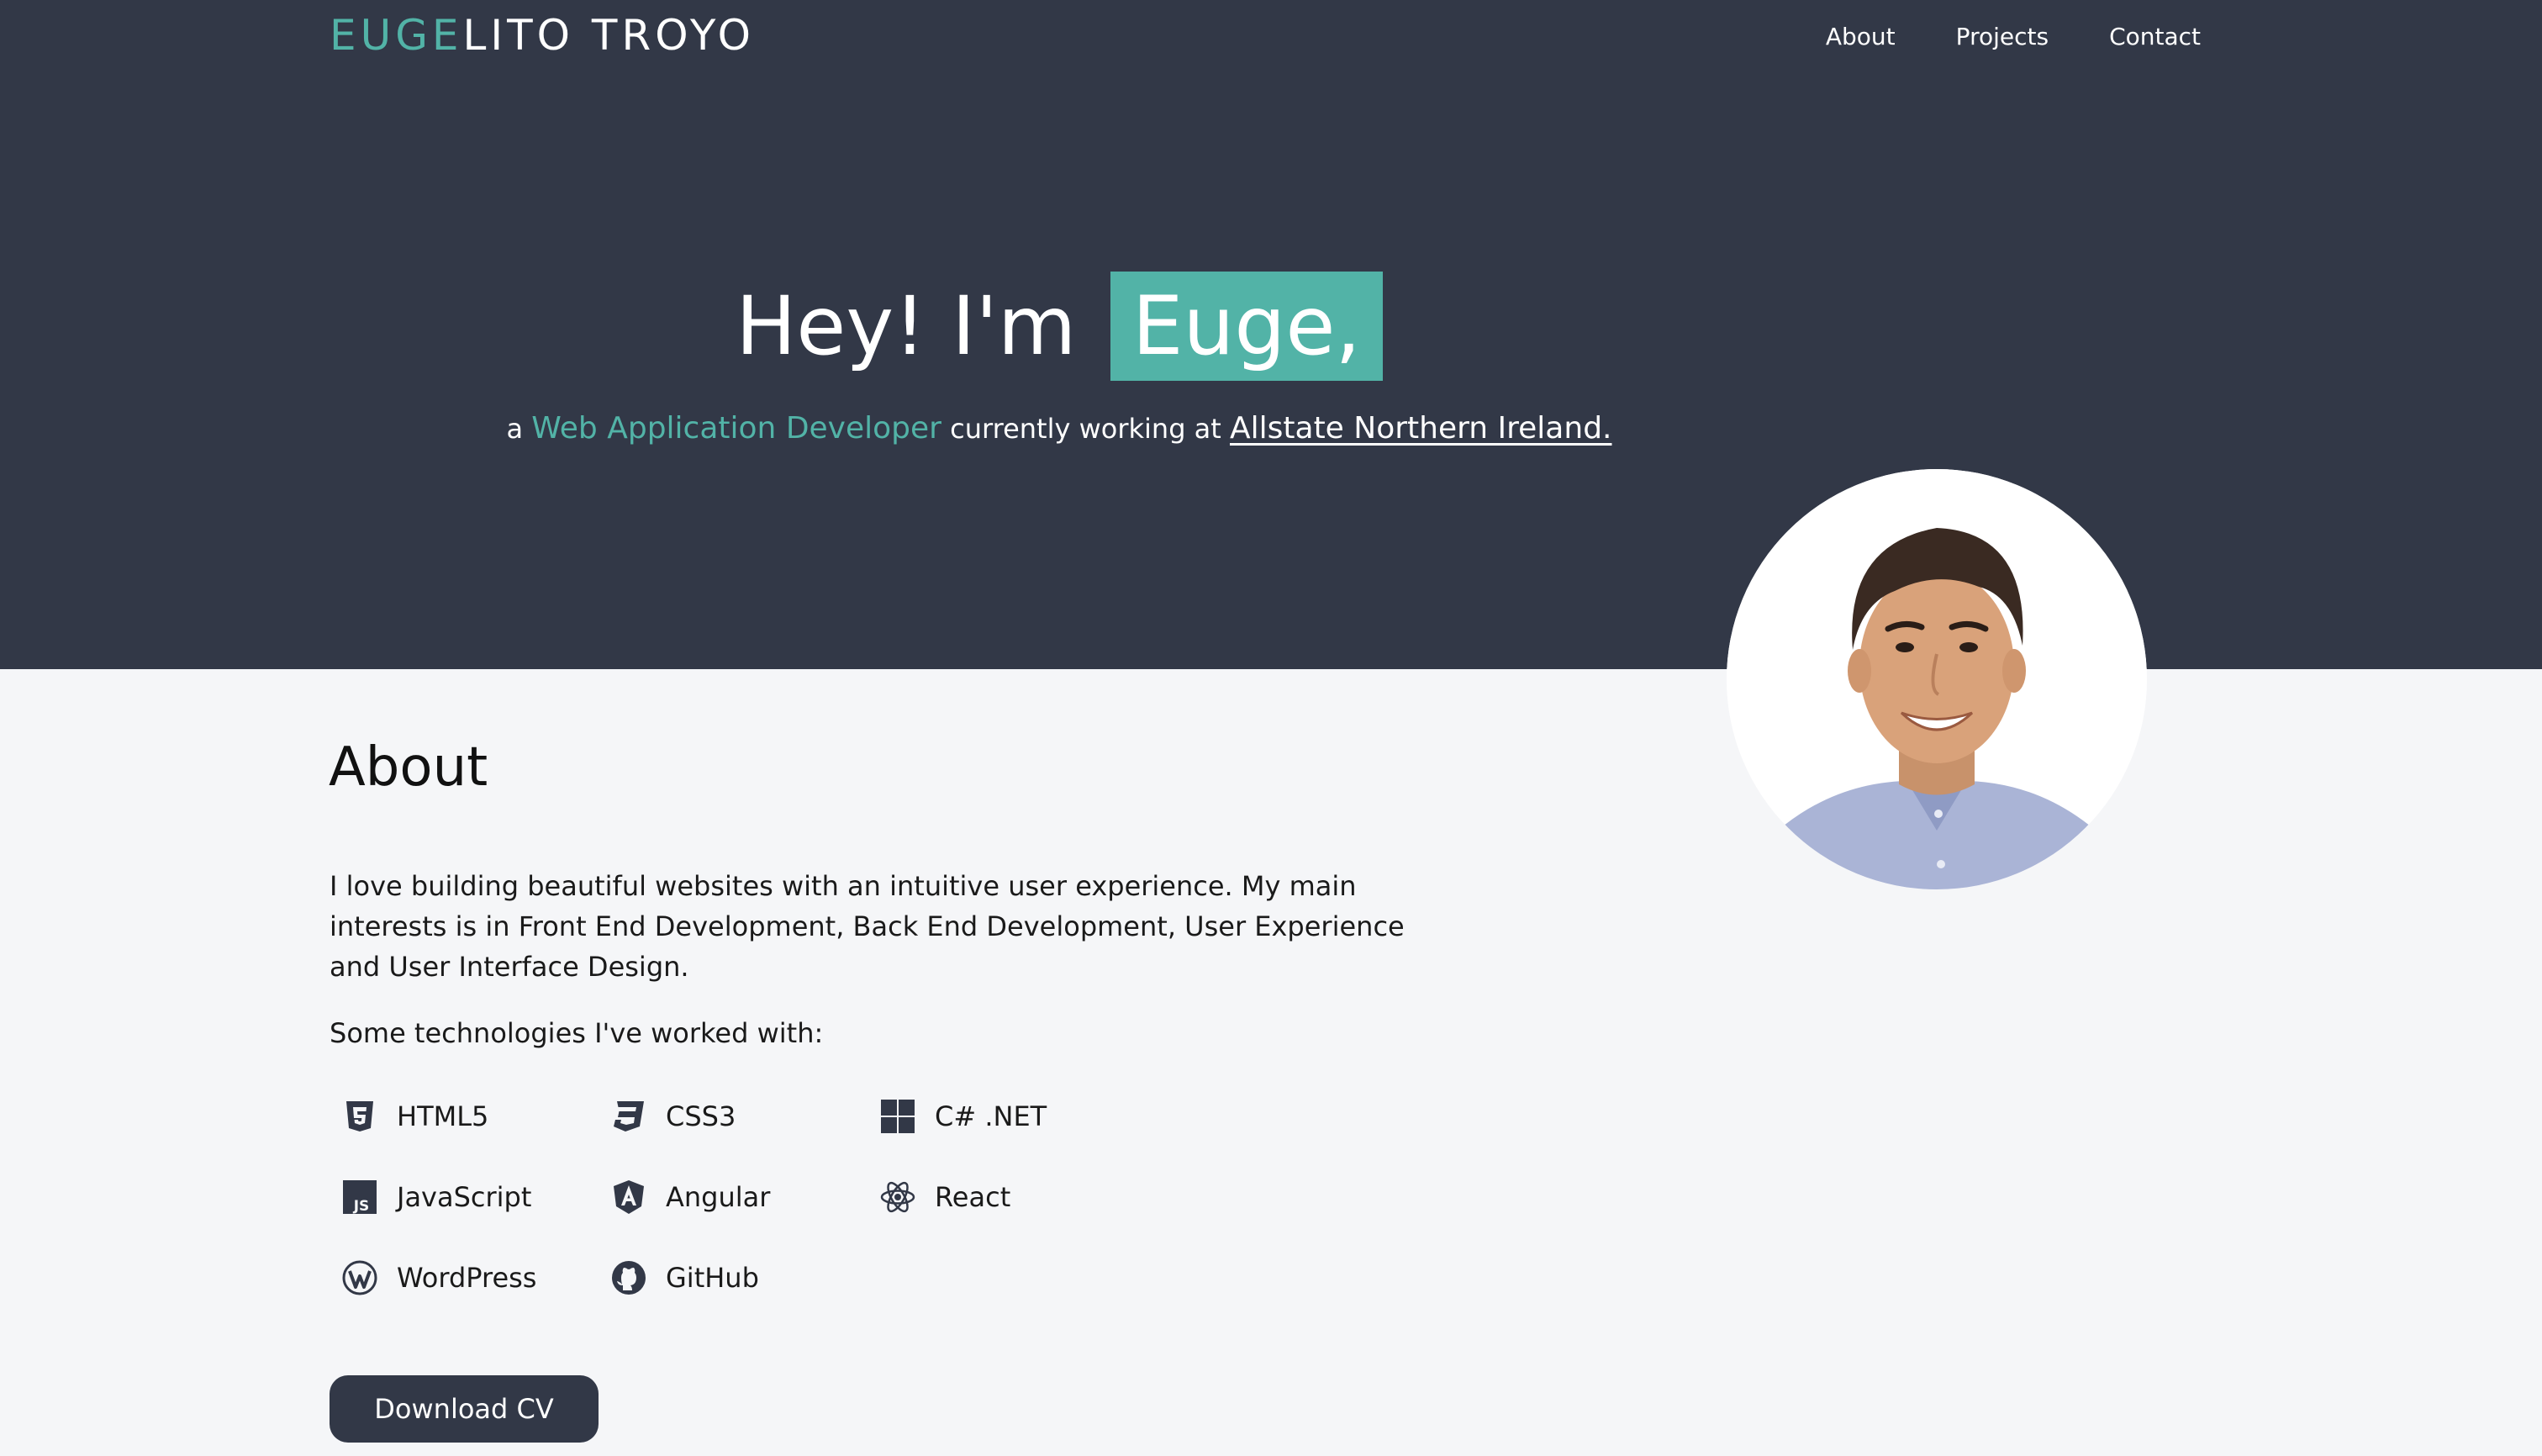 The height and width of the screenshot is (1456, 2542). I want to click on profile-portrait-illustration, so click(1937, 679).